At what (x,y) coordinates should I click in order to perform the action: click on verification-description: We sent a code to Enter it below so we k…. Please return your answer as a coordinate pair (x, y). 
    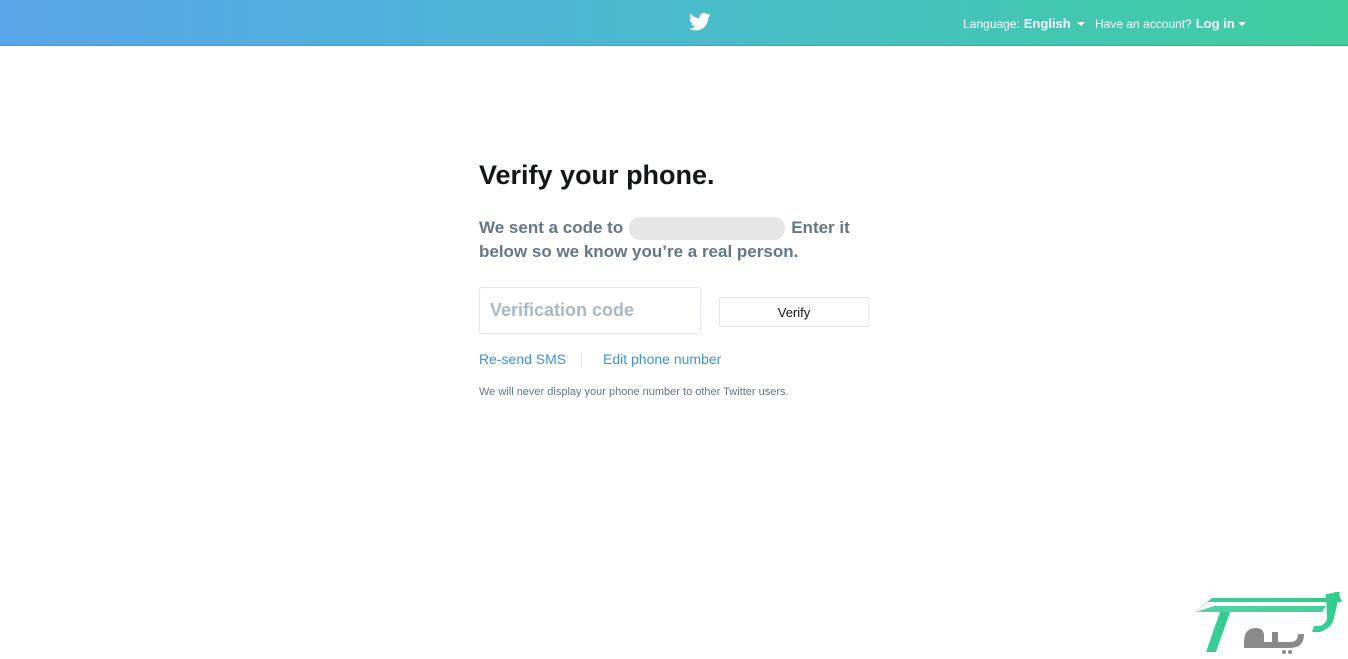
    Looking at the image, I should click on (679, 240).